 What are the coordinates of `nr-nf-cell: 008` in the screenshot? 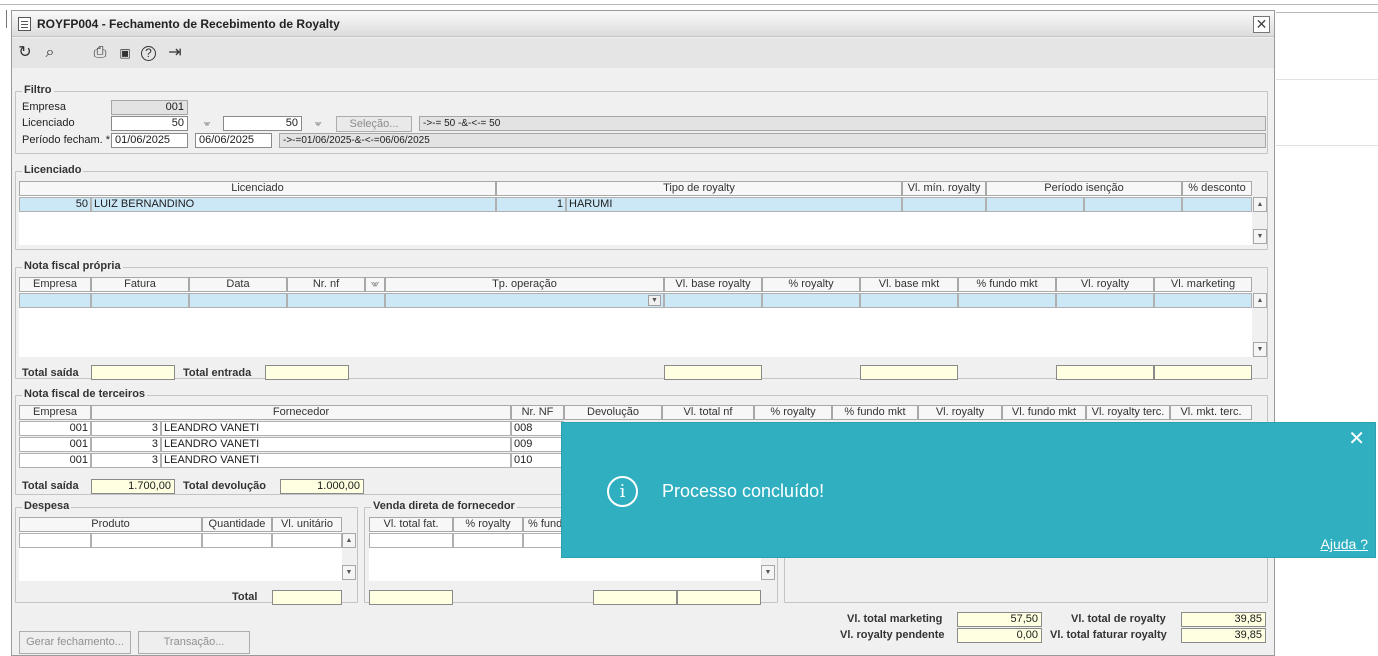 It's located at (537, 428).